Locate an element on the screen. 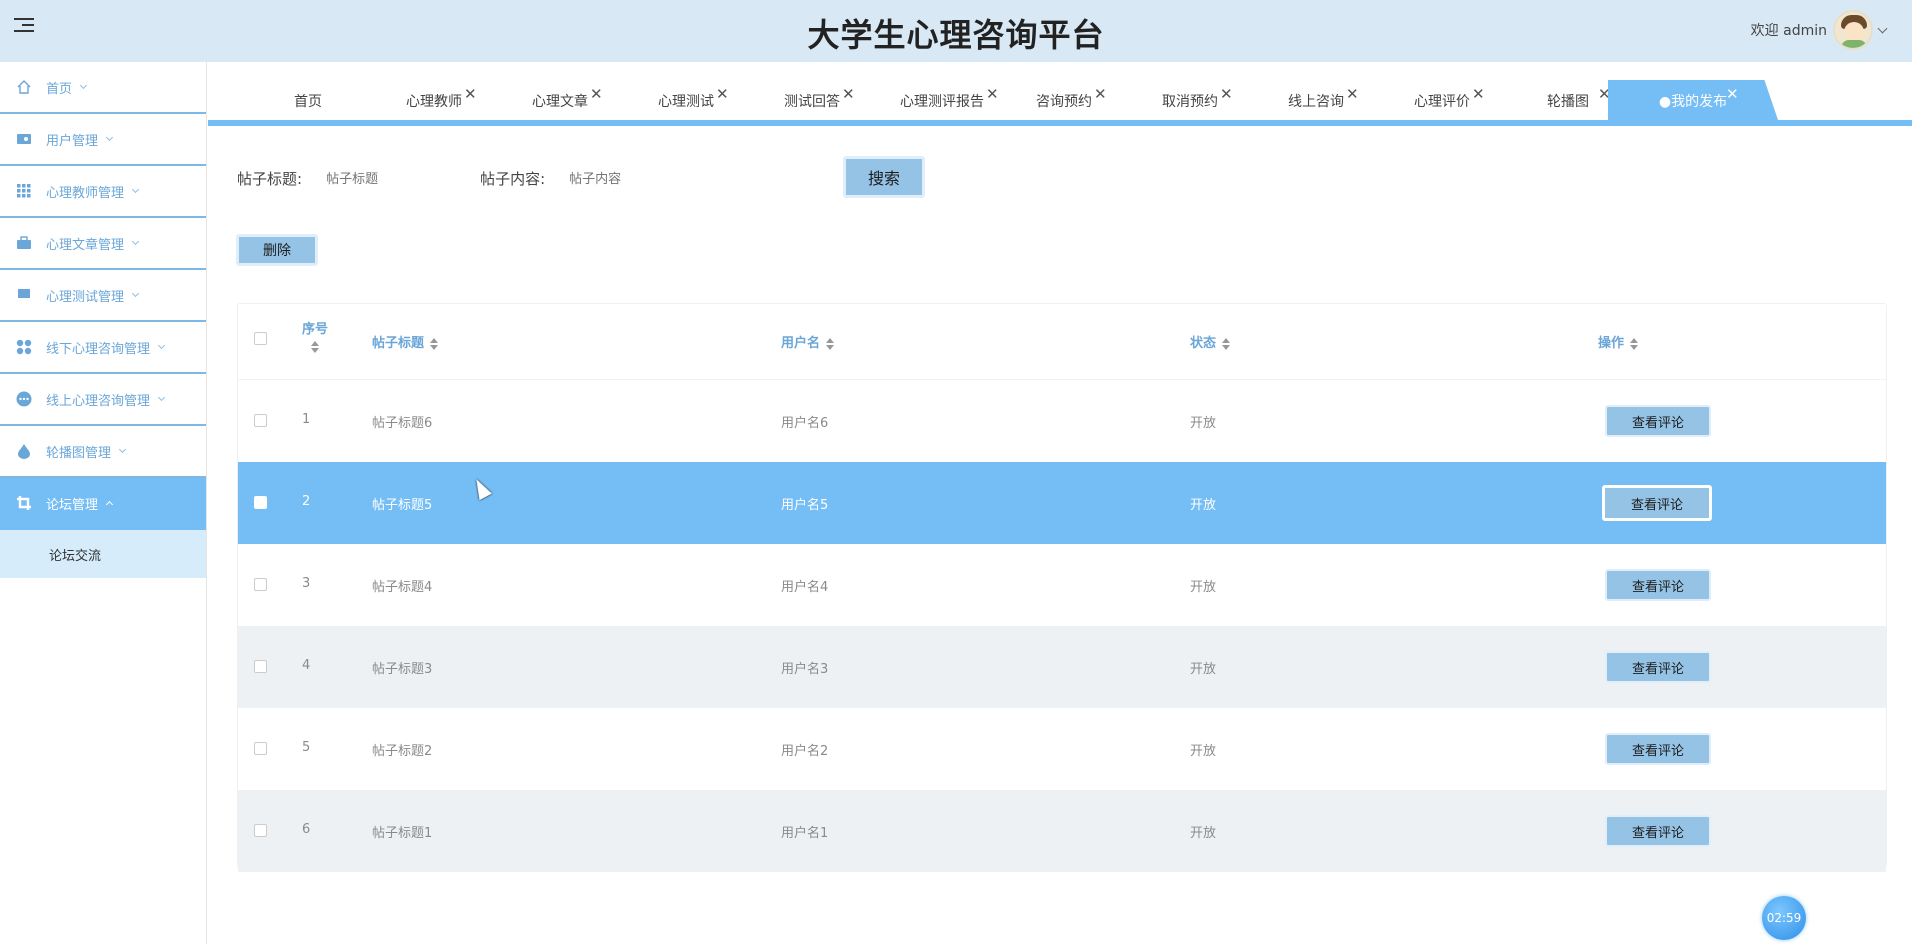 This screenshot has height=944, width=1912. post-content-label: 帖子内容: is located at coordinates (513, 178).